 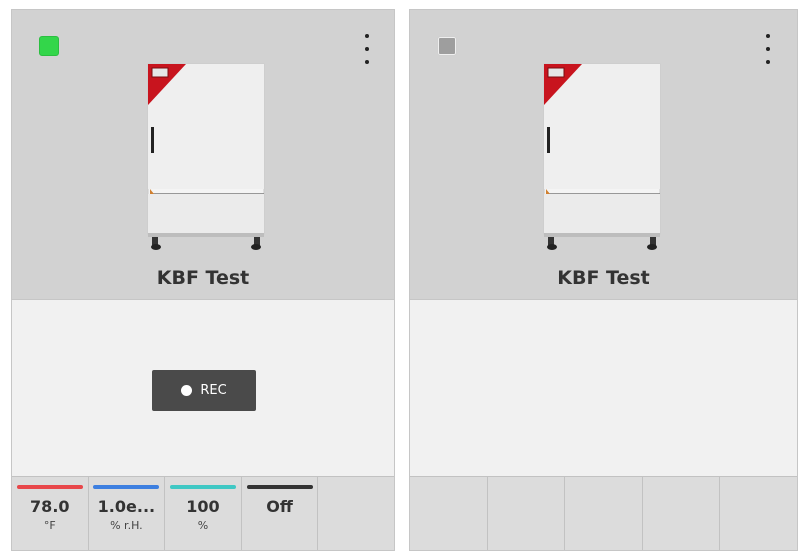 I want to click on tile-value: 78.0, so click(x=50, y=506).